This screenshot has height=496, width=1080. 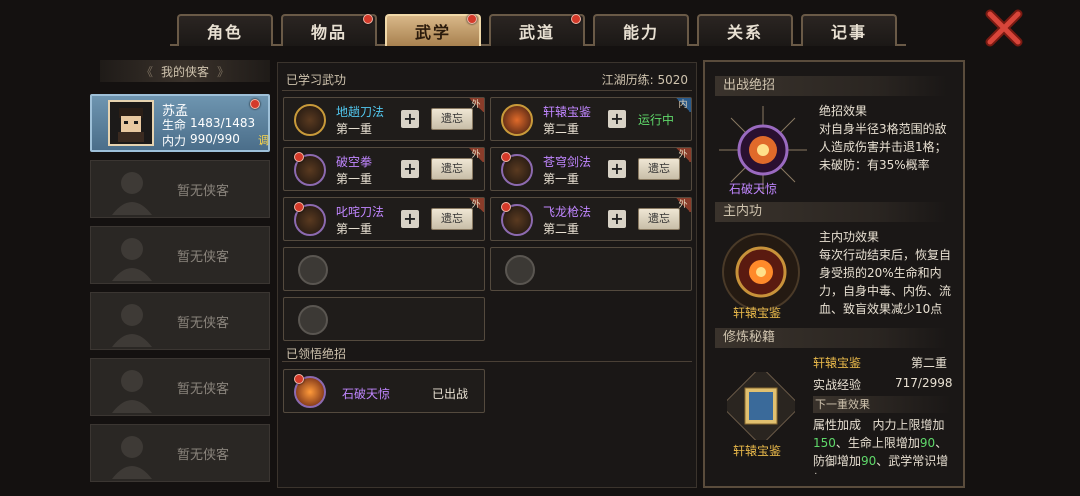 What do you see at coordinates (753, 189) in the screenshot?
I see `battle-ult-name: 石破天惊` at bounding box center [753, 189].